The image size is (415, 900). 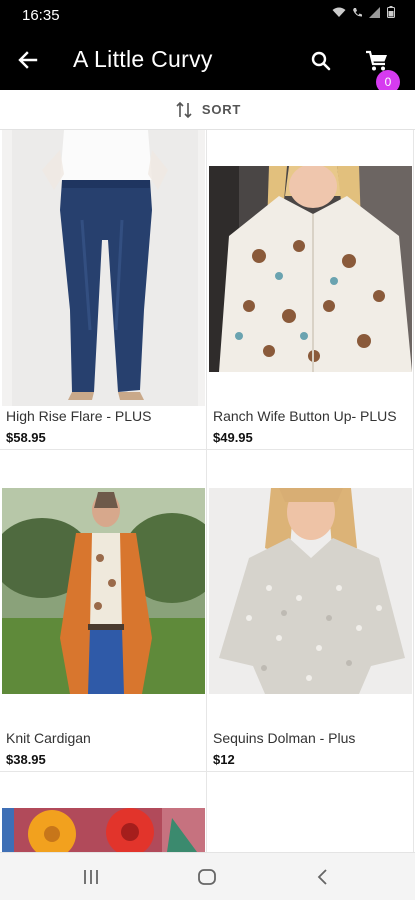 I want to click on recents-button, so click(x=91, y=877).